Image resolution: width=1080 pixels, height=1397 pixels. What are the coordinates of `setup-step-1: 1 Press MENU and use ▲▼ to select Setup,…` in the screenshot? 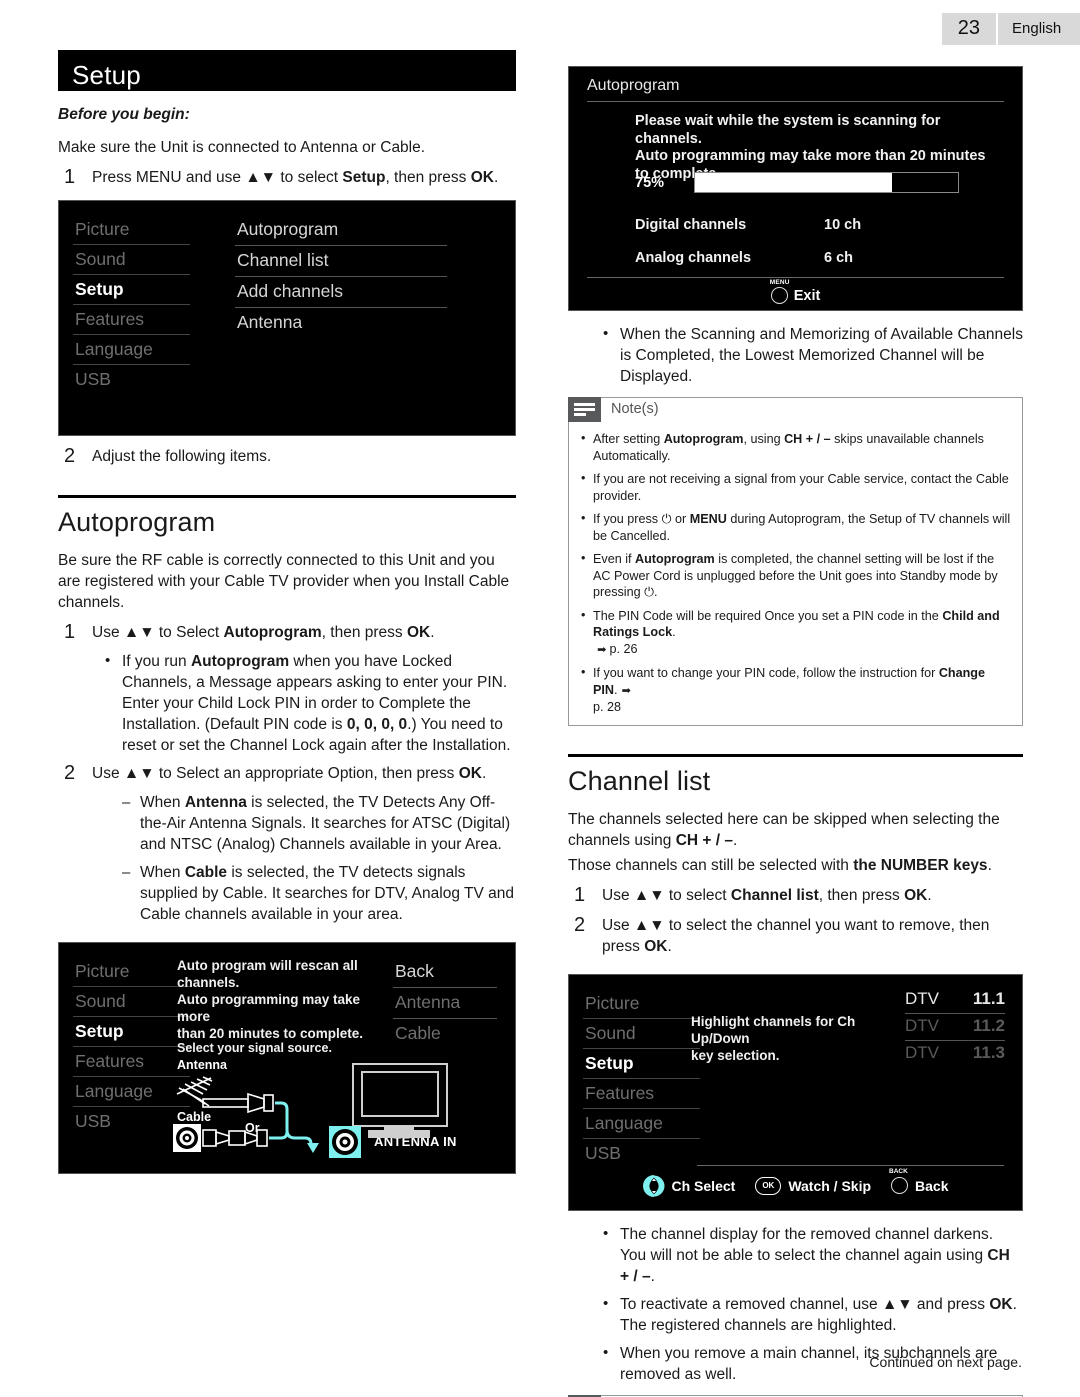 It's located at (287, 177).